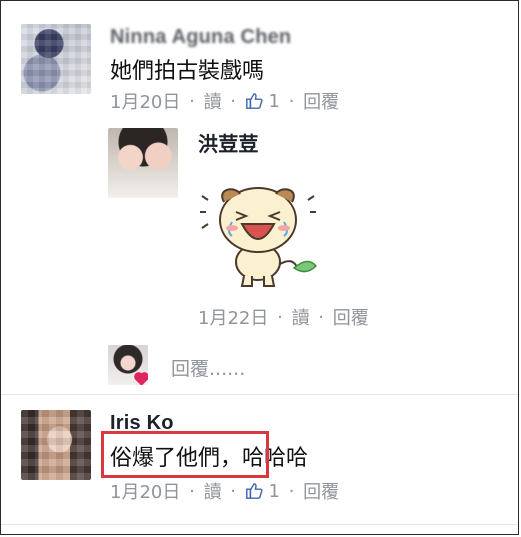 The height and width of the screenshot is (537, 521). What do you see at coordinates (200, 37) in the screenshot?
I see `commenter-name: Ninna Aguna Chen` at bounding box center [200, 37].